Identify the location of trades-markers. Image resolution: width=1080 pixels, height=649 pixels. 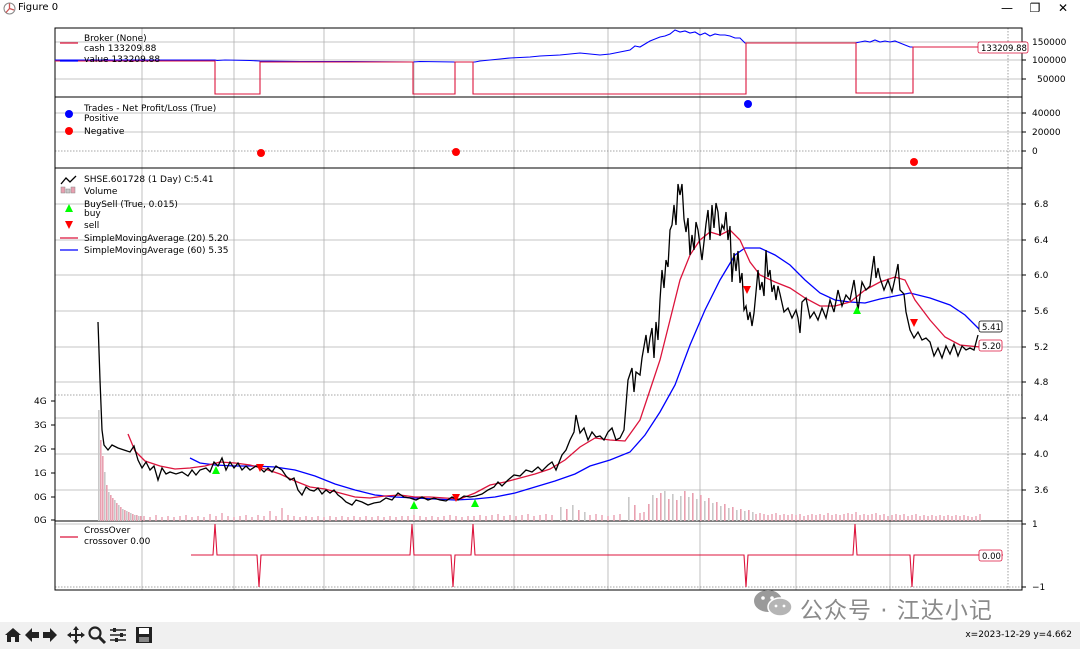
(587, 133).